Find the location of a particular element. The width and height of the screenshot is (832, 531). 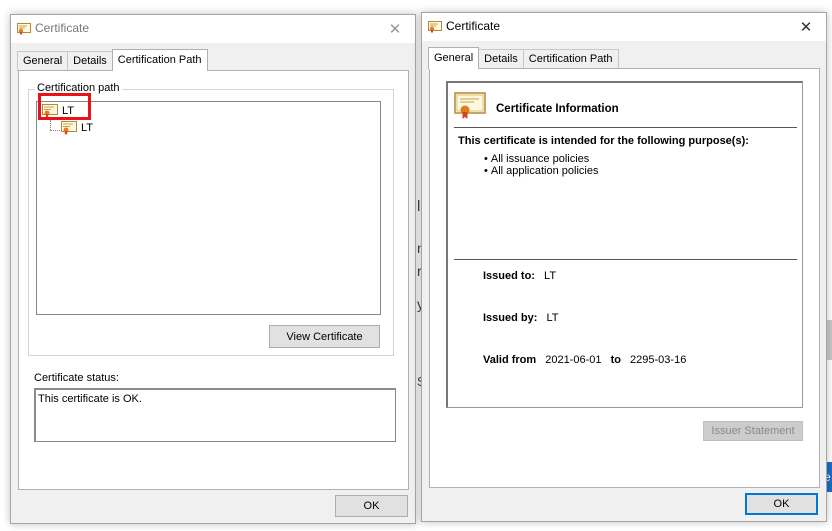

certificate-information-heading: Certificate Information is located at coordinates (557, 109).